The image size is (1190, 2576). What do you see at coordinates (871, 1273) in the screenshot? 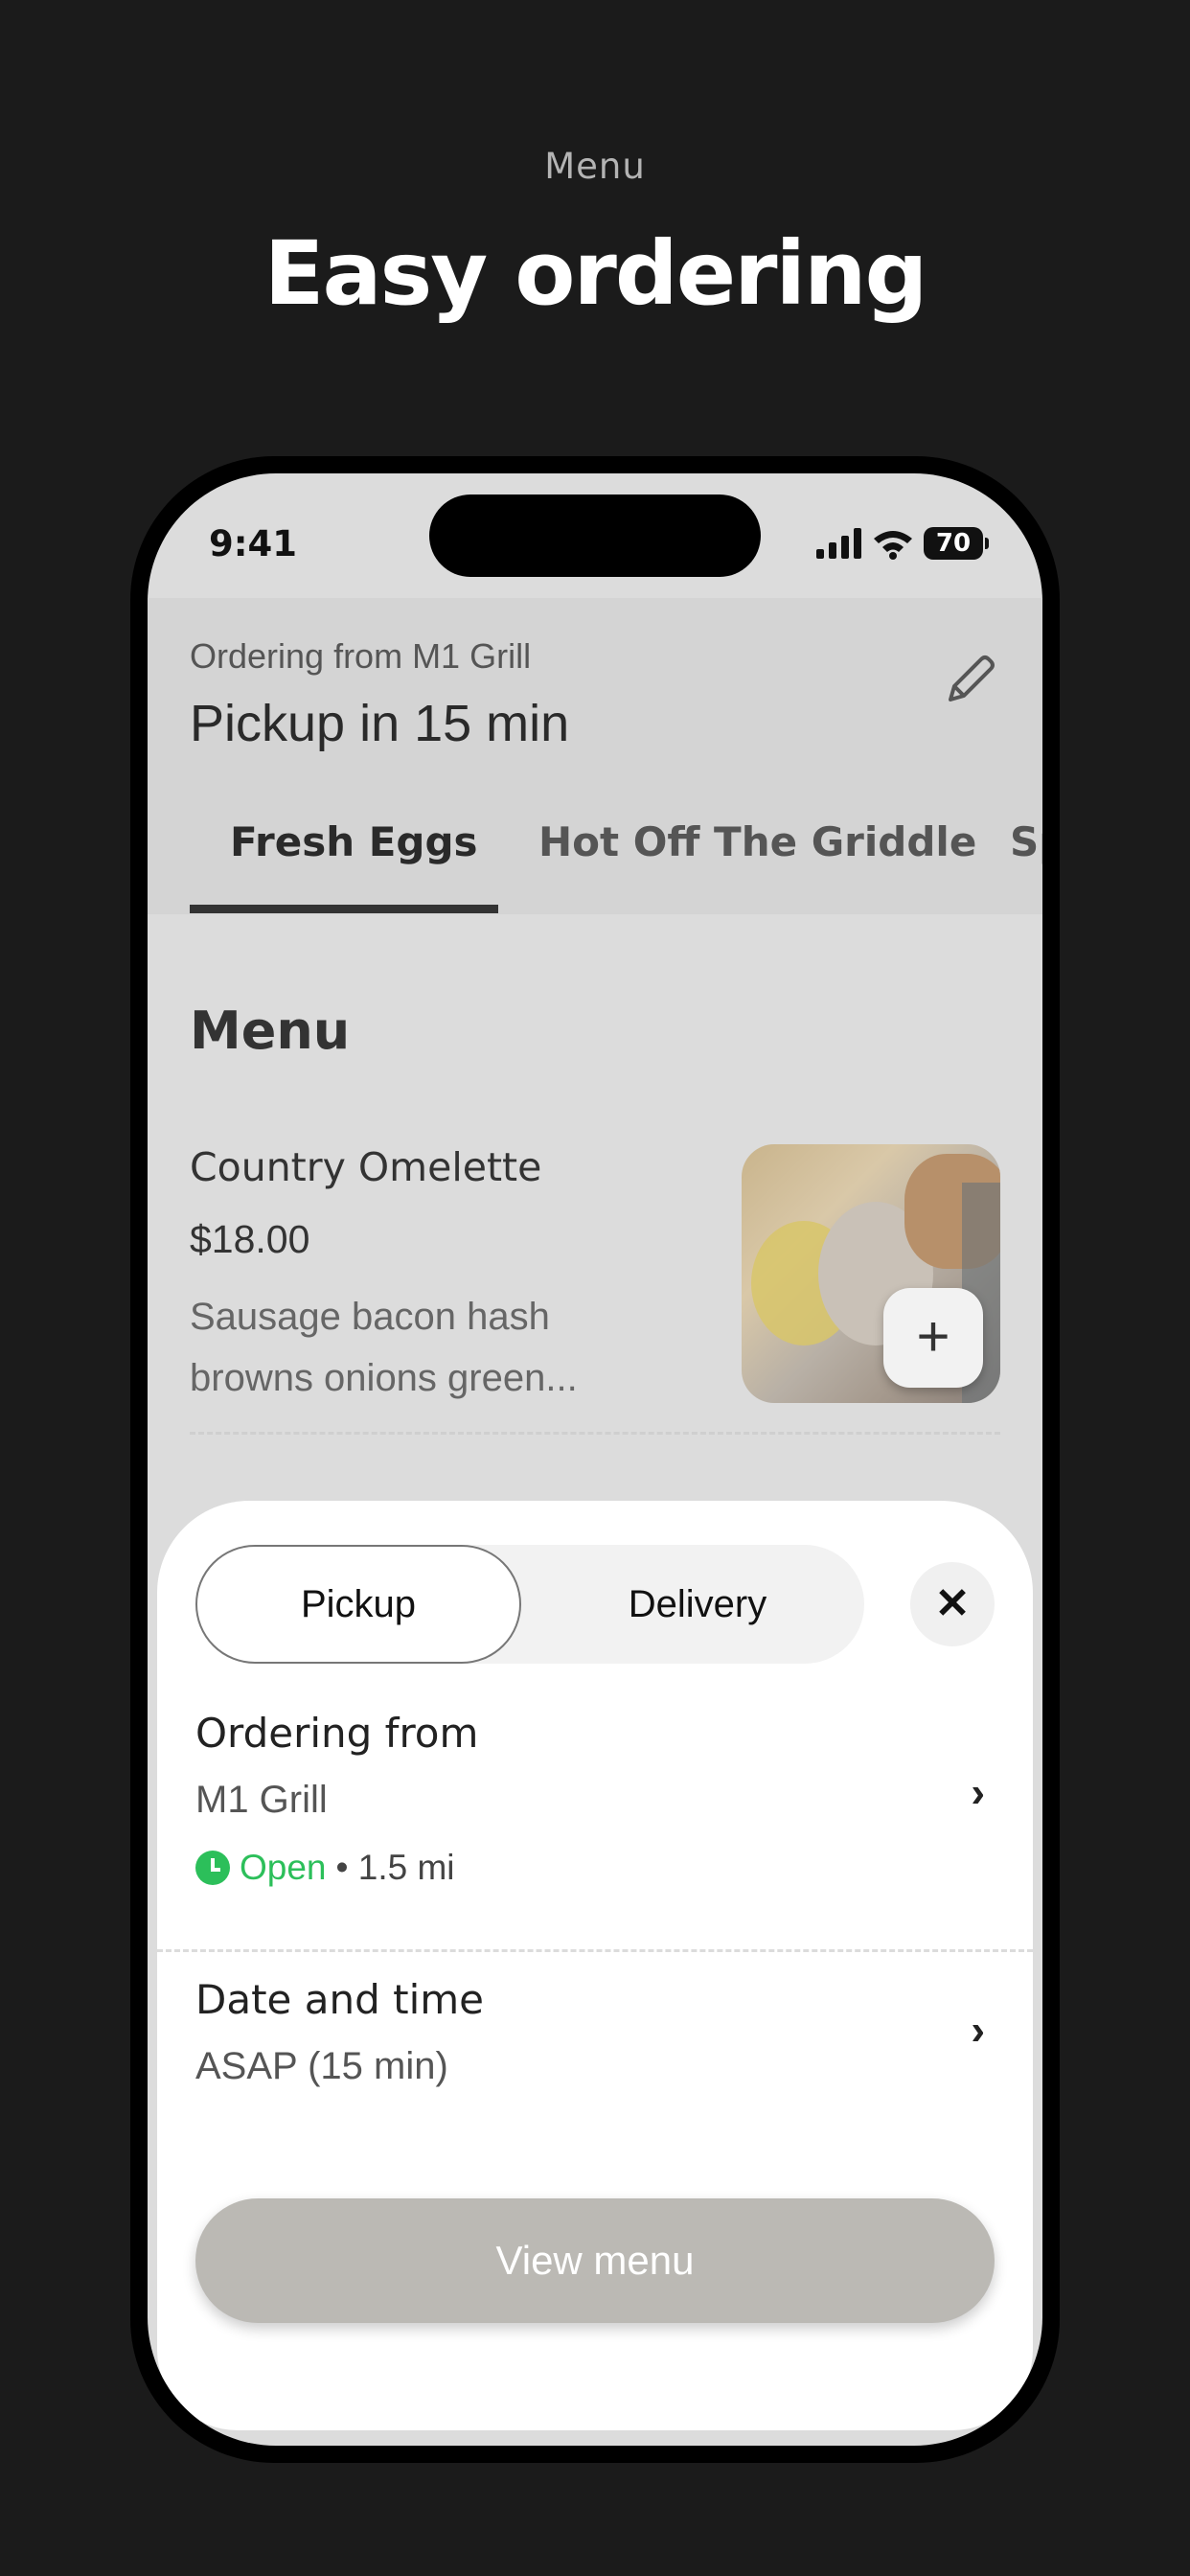
I see `item-photo: +` at bounding box center [871, 1273].